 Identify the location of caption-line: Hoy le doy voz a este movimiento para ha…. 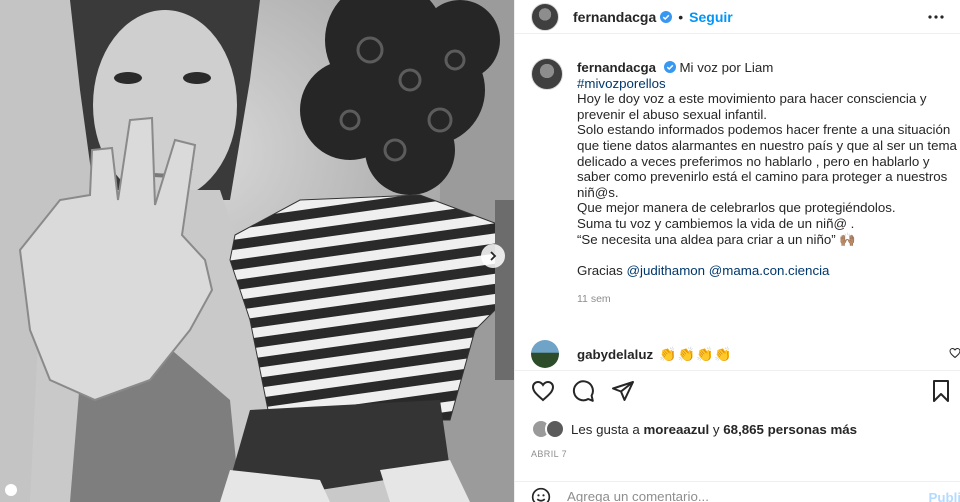
(752, 99).